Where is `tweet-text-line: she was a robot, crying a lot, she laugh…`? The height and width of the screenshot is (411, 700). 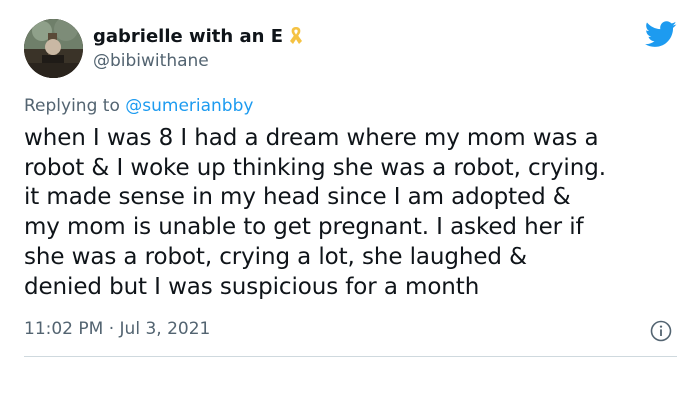 tweet-text-line: she was a robot, crying a lot, she laugh… is located at coordinates (275, 256).